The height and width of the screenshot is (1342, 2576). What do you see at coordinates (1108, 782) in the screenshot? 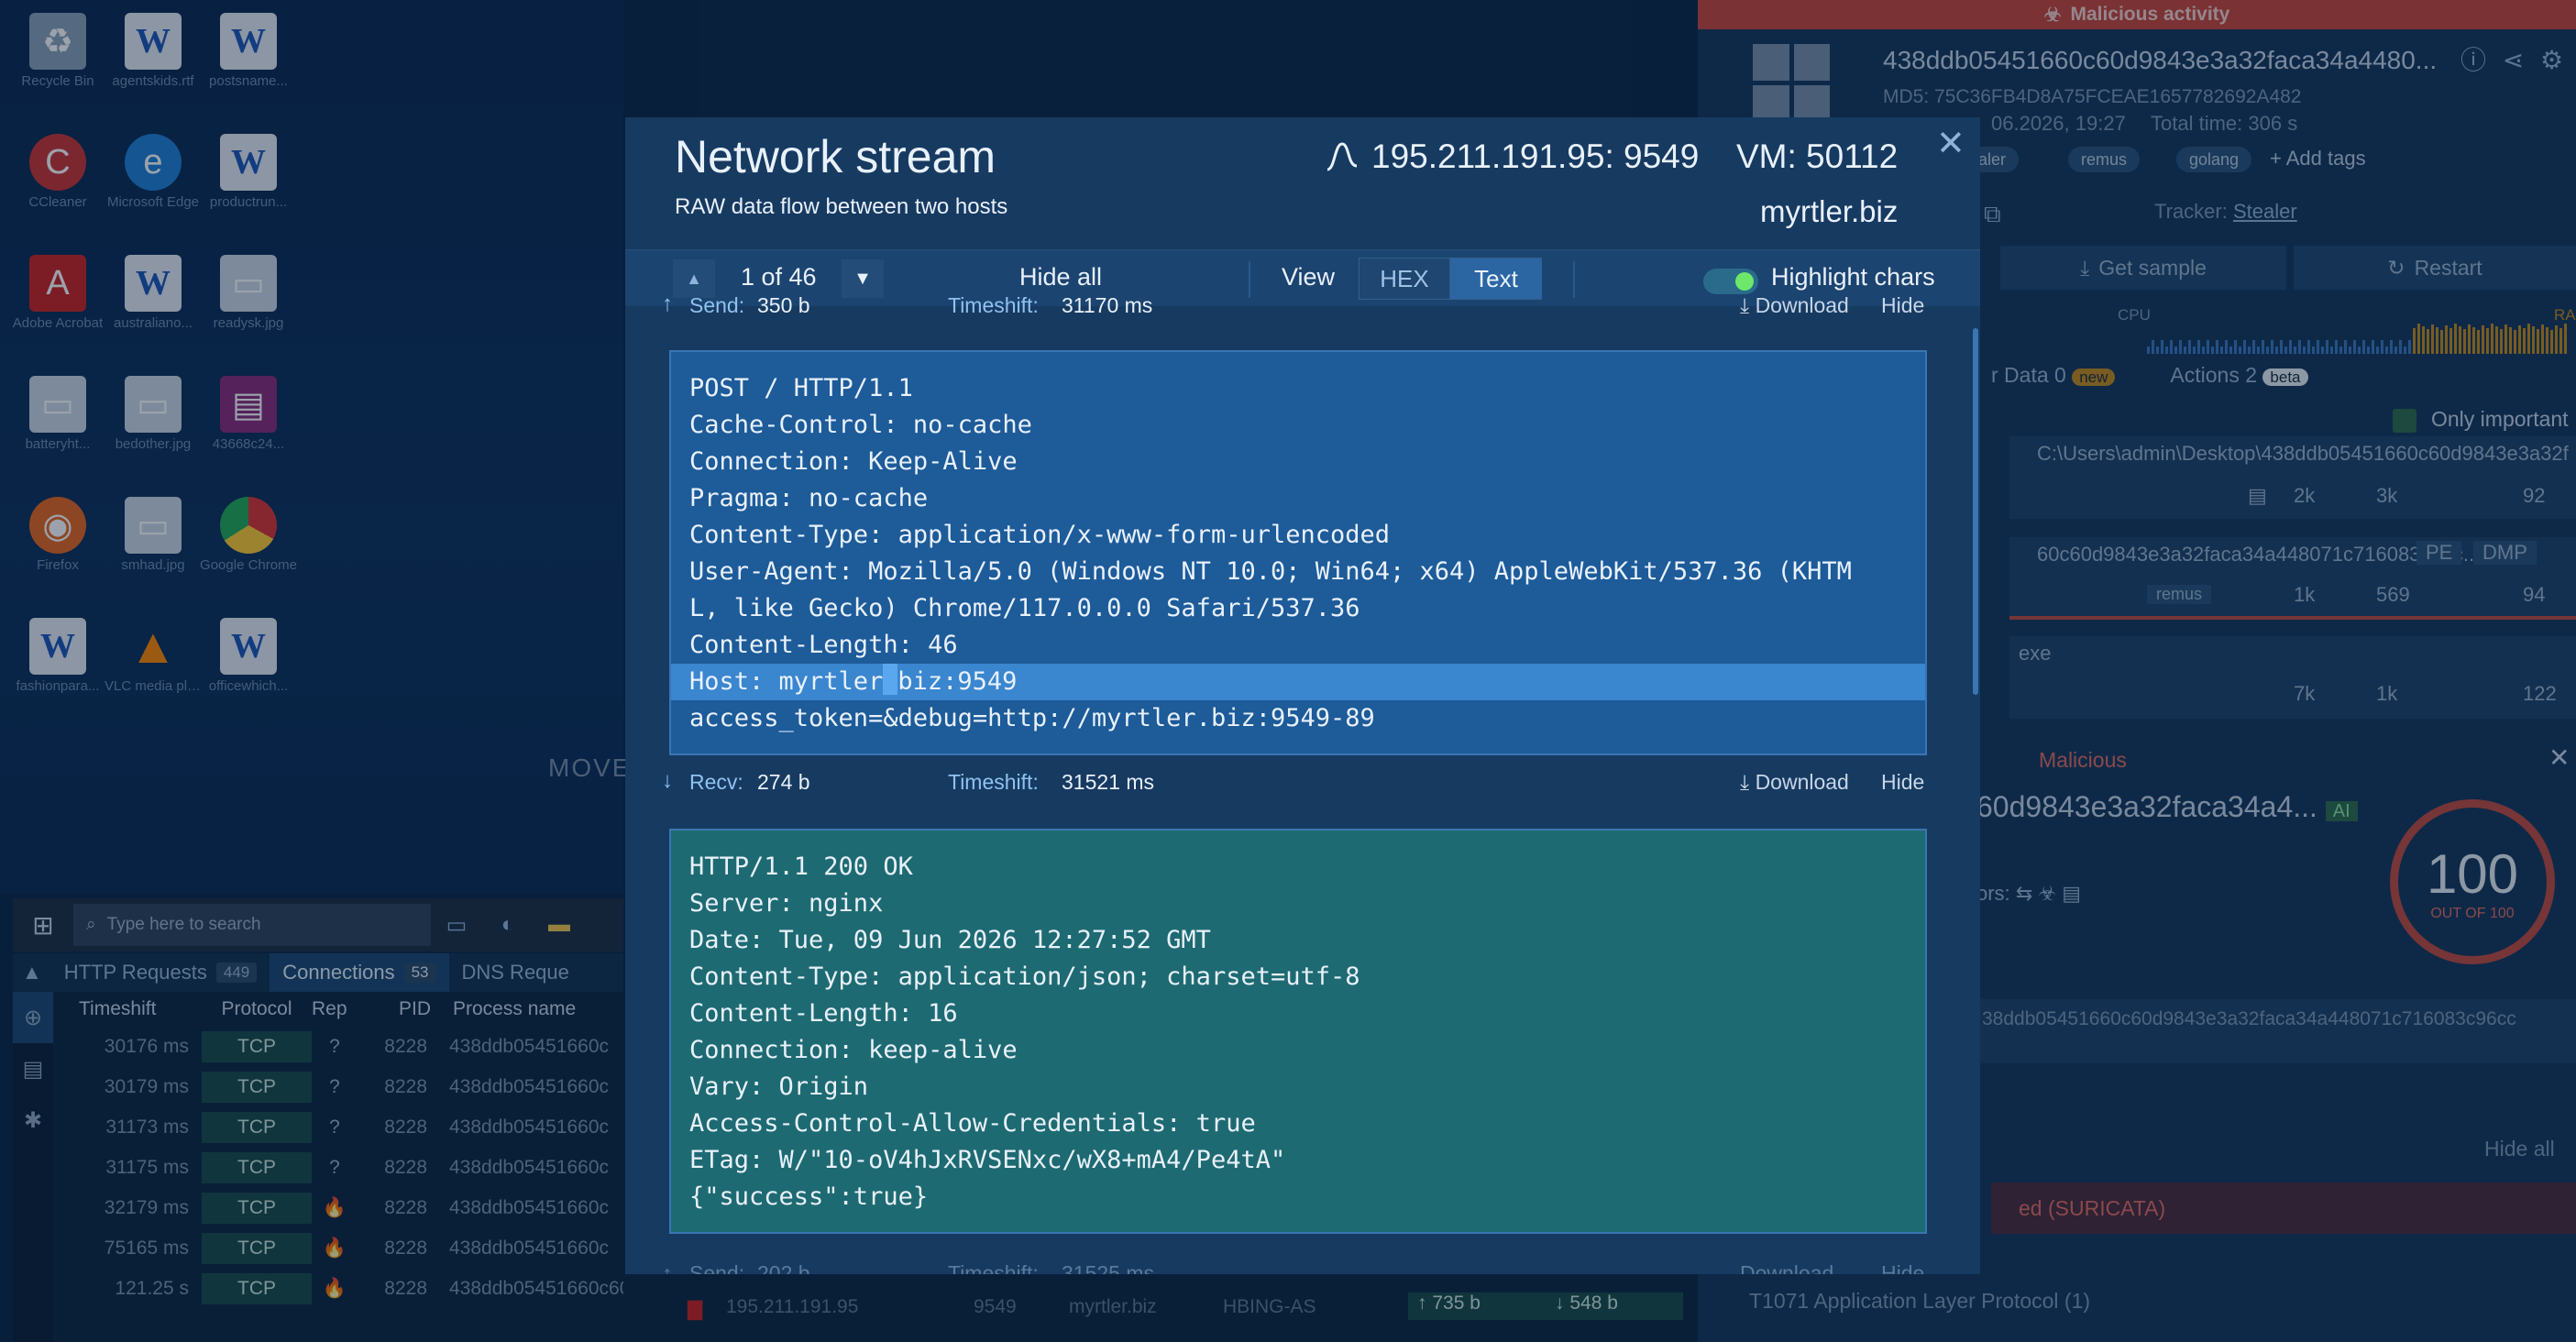
I see `timeshift-value: 31521 ms` at bounding box center [1108, 782].